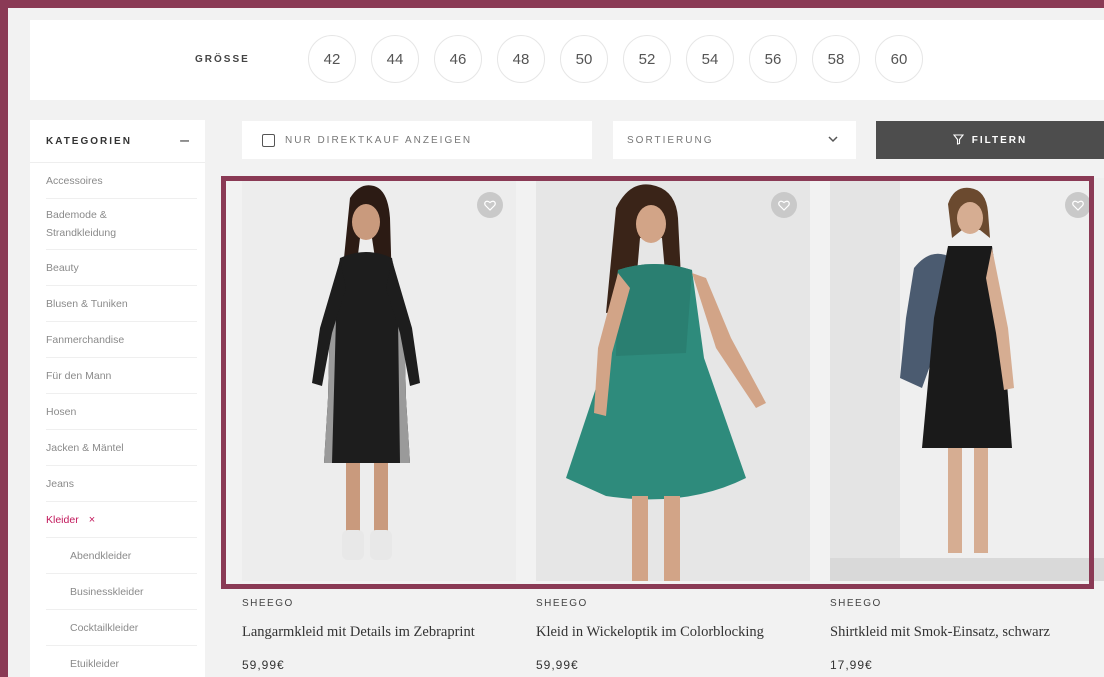 The image size is (1104, 677). Describe the element at coordinates (379, 632) in the screenshot. I see `product-name: Langarmkleid mit Details im Zebraprint` at that location.